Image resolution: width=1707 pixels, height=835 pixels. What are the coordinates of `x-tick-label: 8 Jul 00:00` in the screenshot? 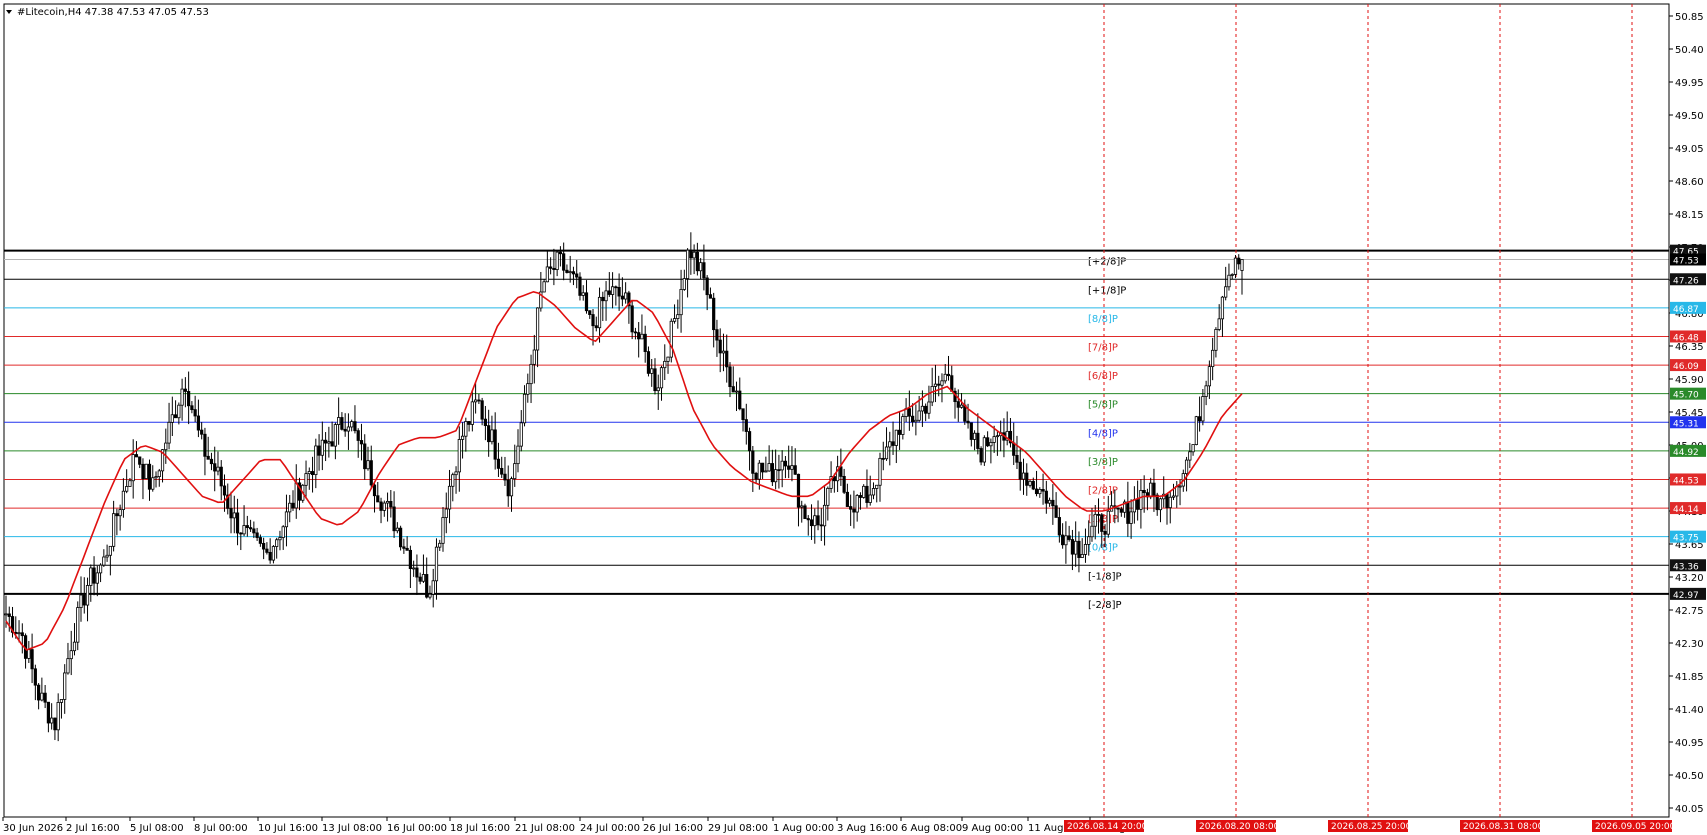 It's located at (221, 828).